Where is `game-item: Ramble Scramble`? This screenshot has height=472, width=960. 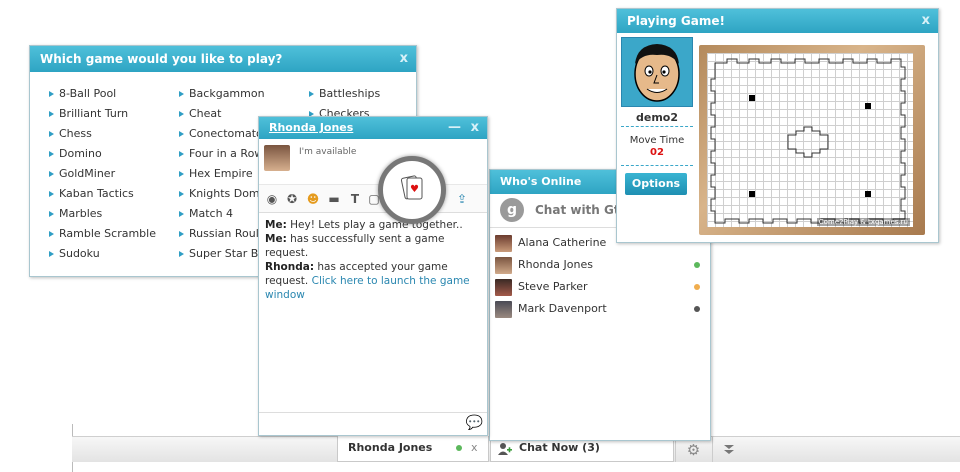
game-item: Ramble Scramble is located at coordinates (101, 234).